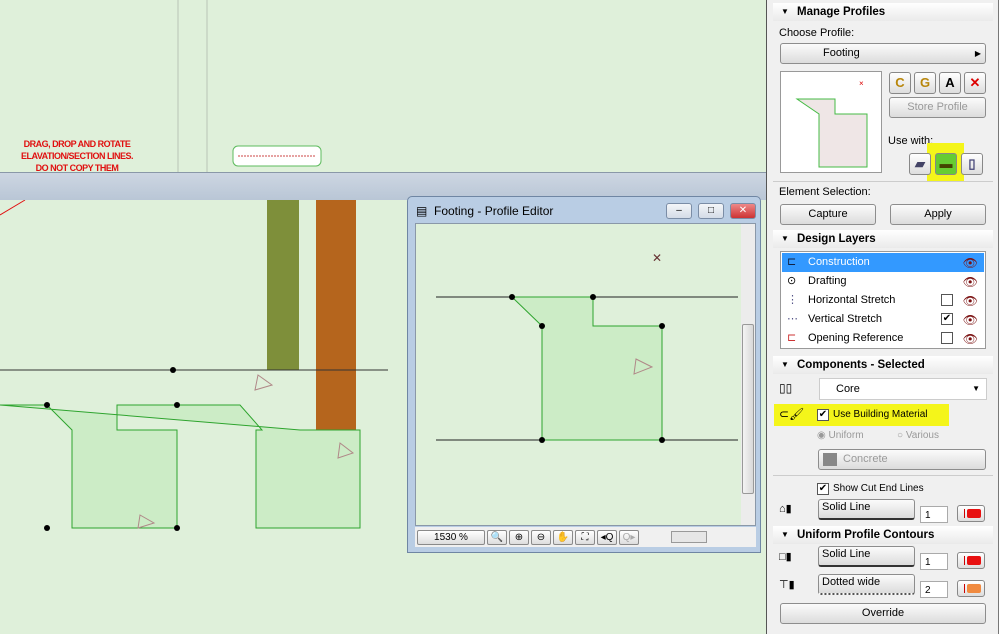  Describe the element at coordinates (845, 319) in the screenshot. I see `layer-label: Vertical Stretch` at that location.